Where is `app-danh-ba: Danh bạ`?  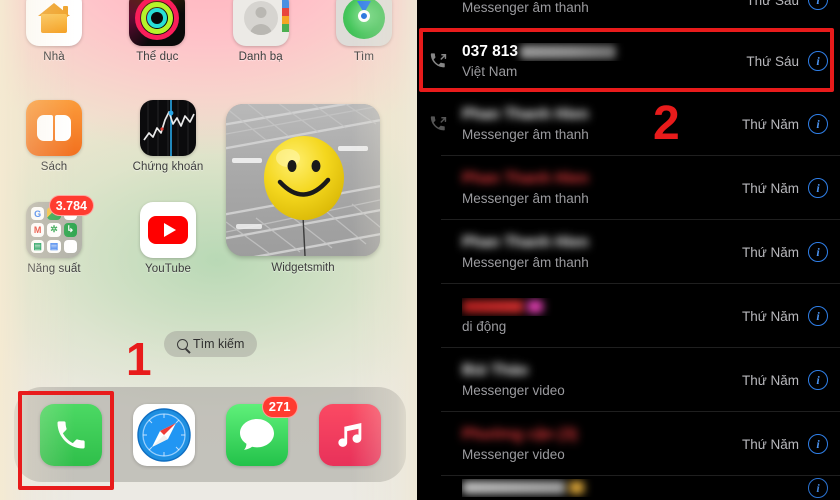
app-danh-ba: Danh bạ is located at coordinates (261, 31).